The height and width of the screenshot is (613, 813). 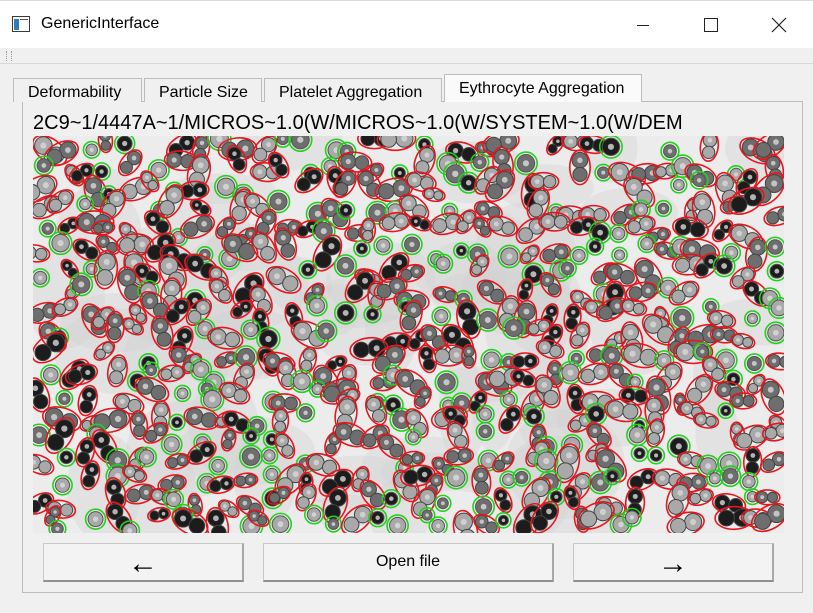 What do you see at coordinates (203, 90) in the screenshot?
I see `tab-particle-size: Particle Size` at bounding box center [203, 90].